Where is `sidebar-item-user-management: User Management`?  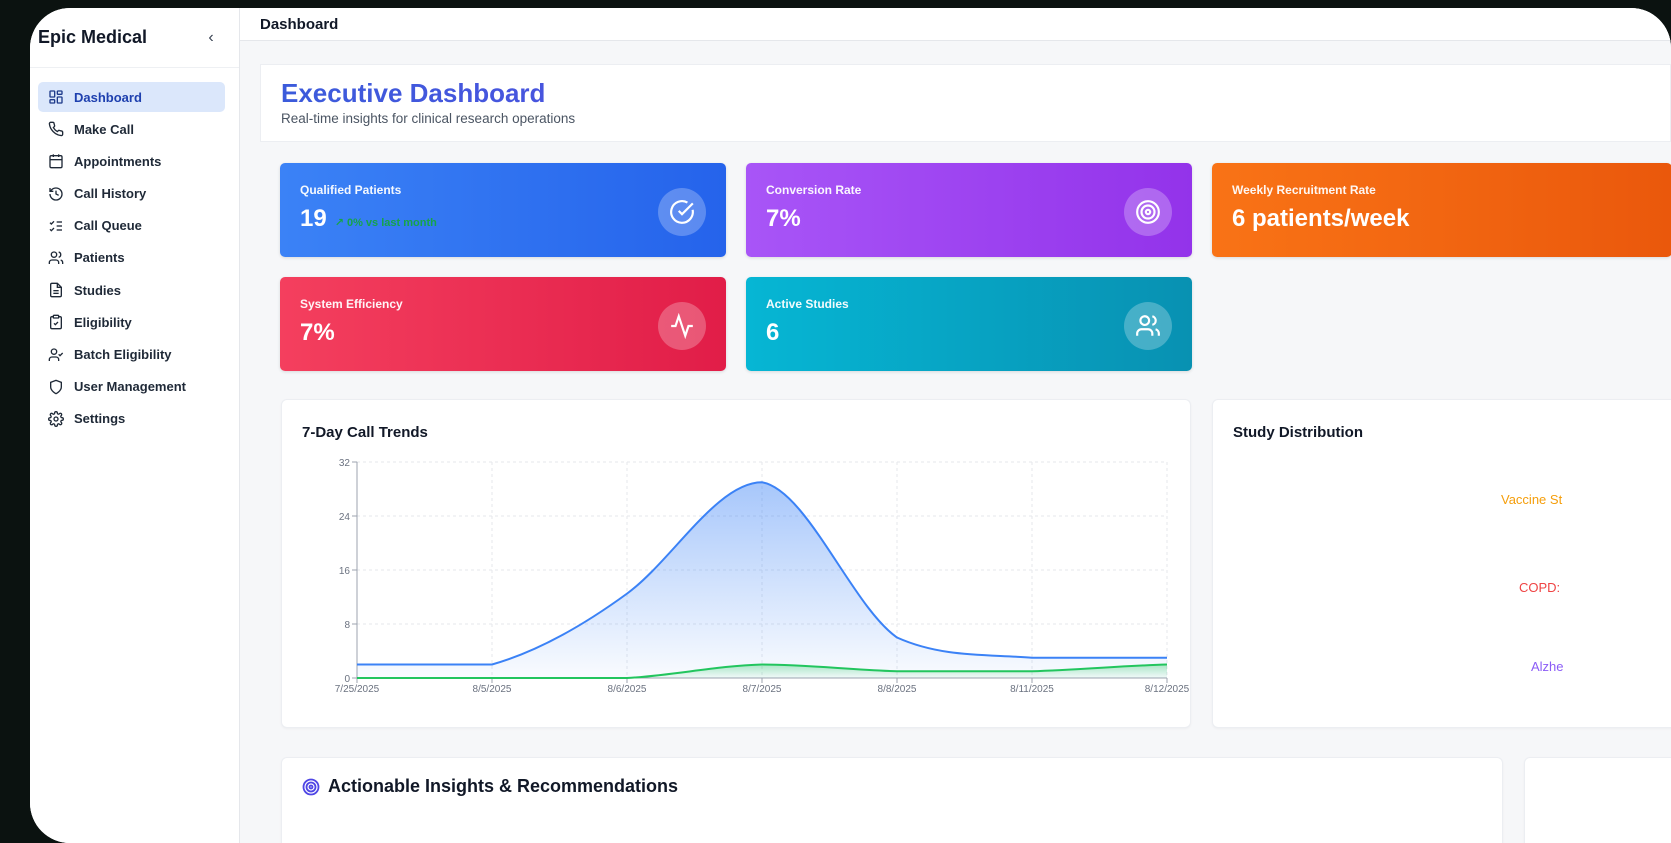
sidebar-item-user-management: User Management is located at coordinates (131, 387).